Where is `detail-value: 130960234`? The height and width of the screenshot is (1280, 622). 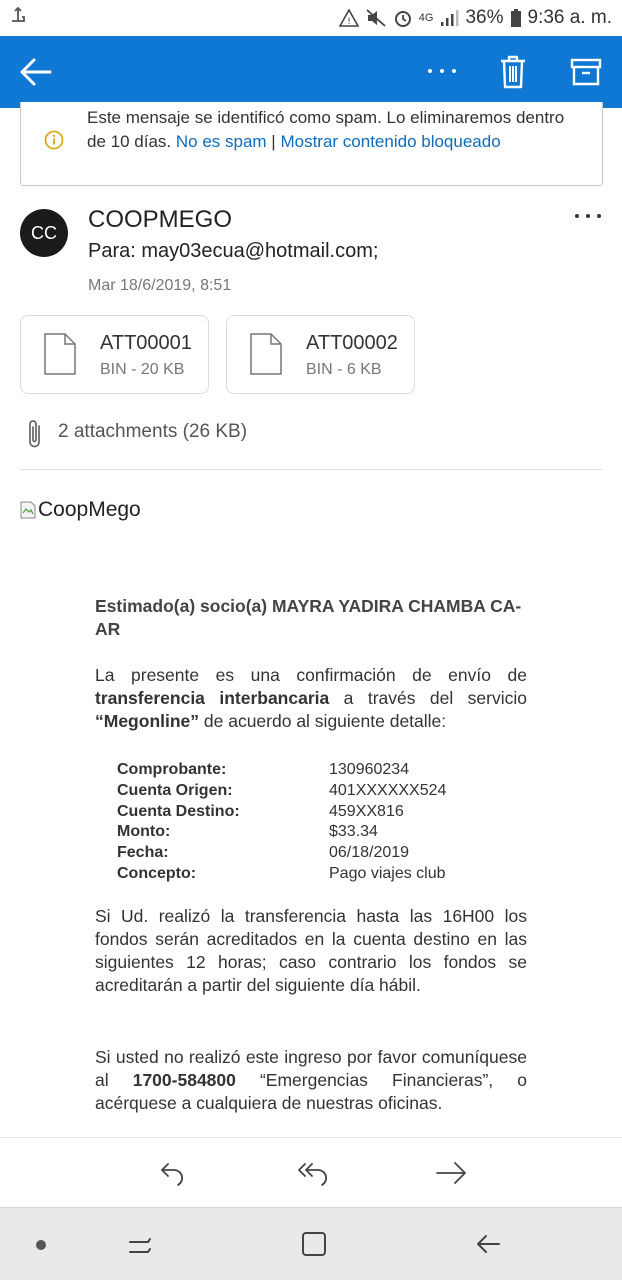
detail-value: 130960234 is located at coordinates (369, 769).